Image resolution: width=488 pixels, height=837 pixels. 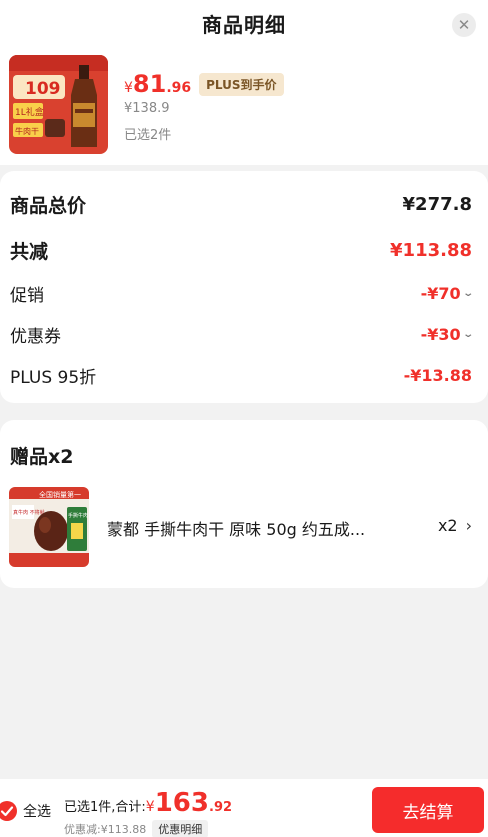 I want to click on gift-qty-value: x2, so click(x=447, y=525).